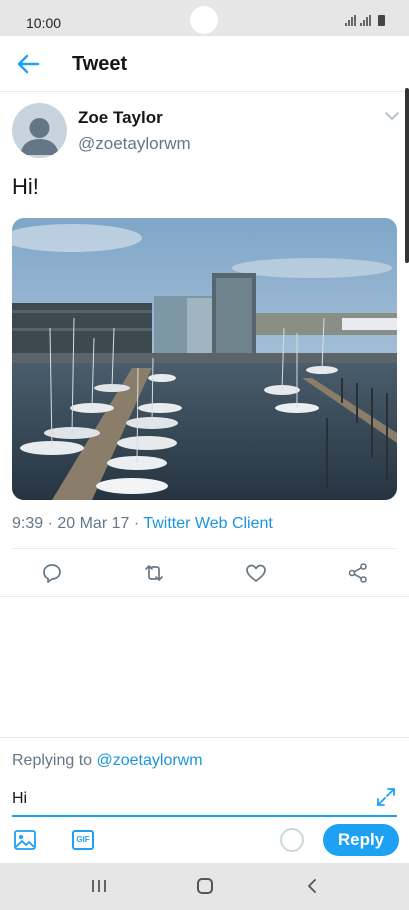 The height and width of the screenshot is (910, 409). I want to click on tweet-source-link: Twitter Web Client, so click(208, 523).